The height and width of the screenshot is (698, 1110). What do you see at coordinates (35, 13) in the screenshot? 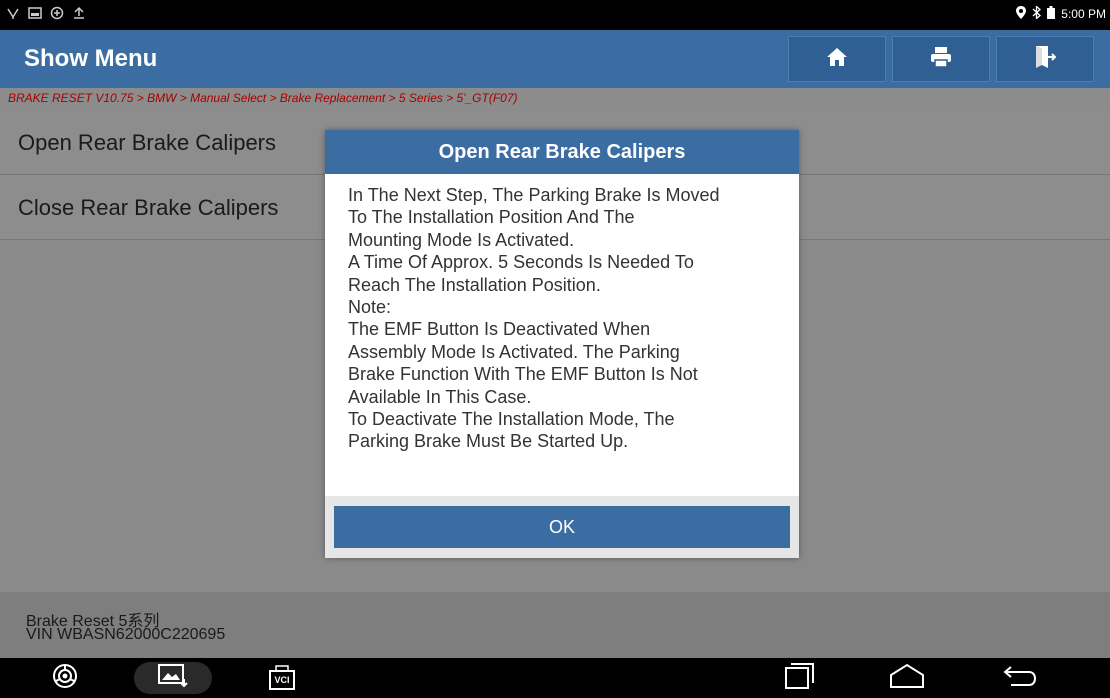
I see `screenshot-icon` at bounding box center [35, 13].